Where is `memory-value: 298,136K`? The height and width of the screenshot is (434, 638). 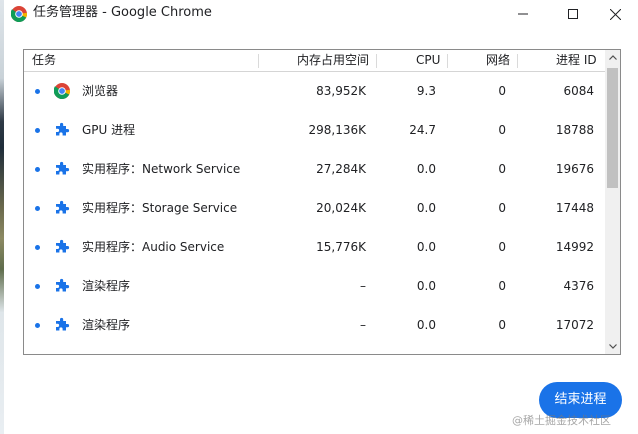
memory-value: 298,136K is located at coordinates (337, 130).